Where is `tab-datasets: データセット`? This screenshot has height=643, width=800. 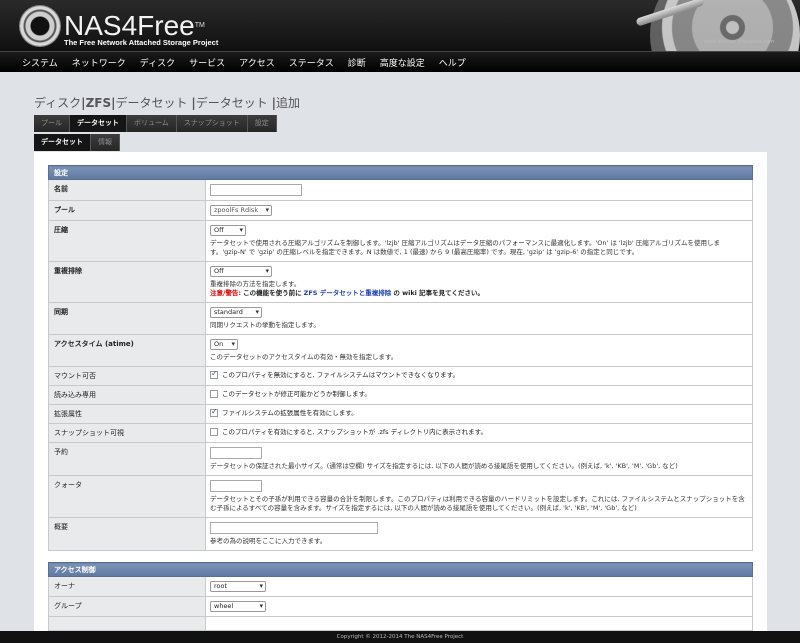
tab-datasets: データセット is located at coordinates (98, 123).